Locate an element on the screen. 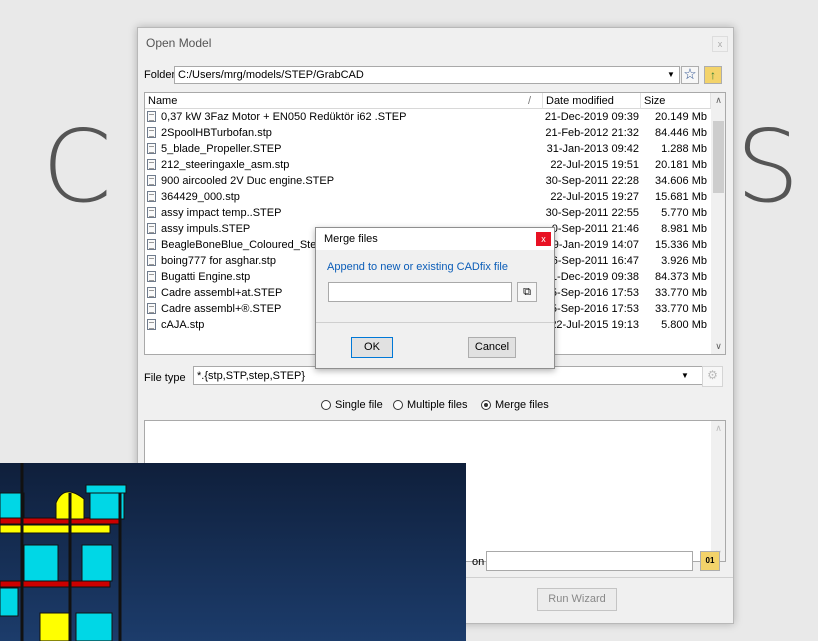 This screenshot has width=818, height=641. file-date: 21-Feb-2012 21:32 is located at coordinates (592, 133).